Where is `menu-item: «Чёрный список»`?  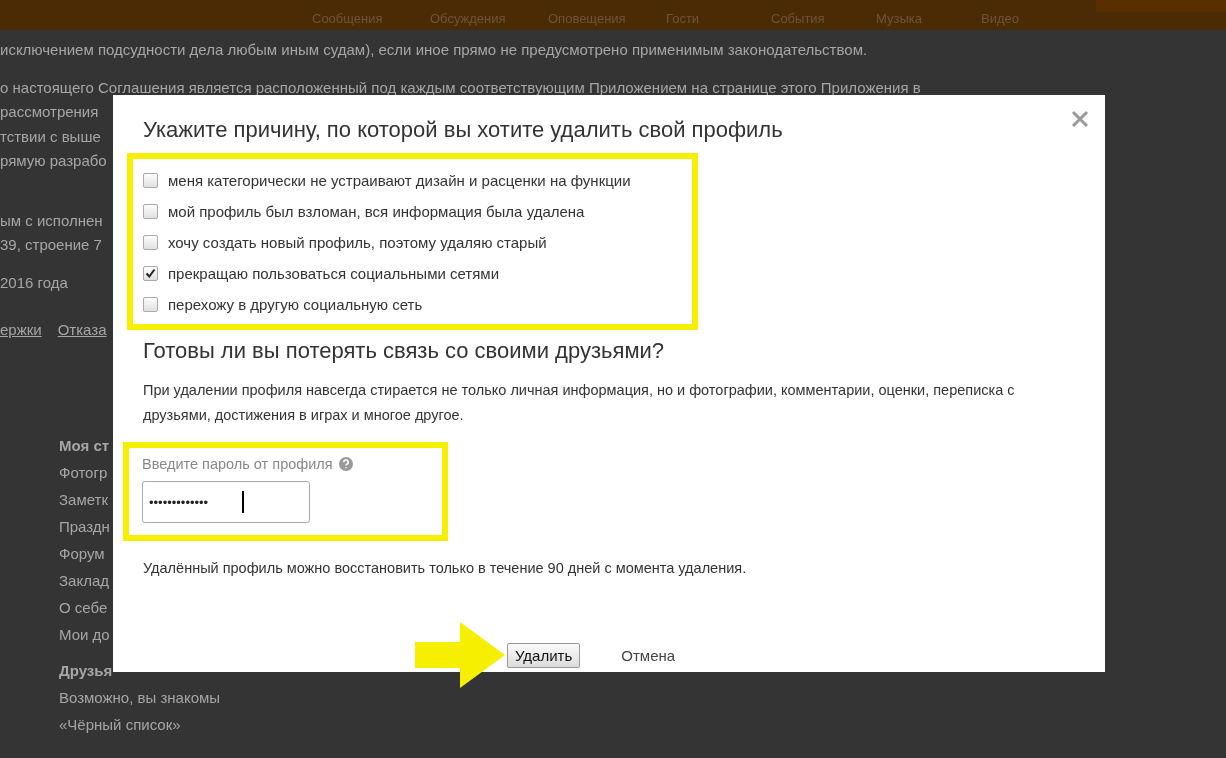 menu-item: «Чёрный список» is located at coordinates (120, 724).